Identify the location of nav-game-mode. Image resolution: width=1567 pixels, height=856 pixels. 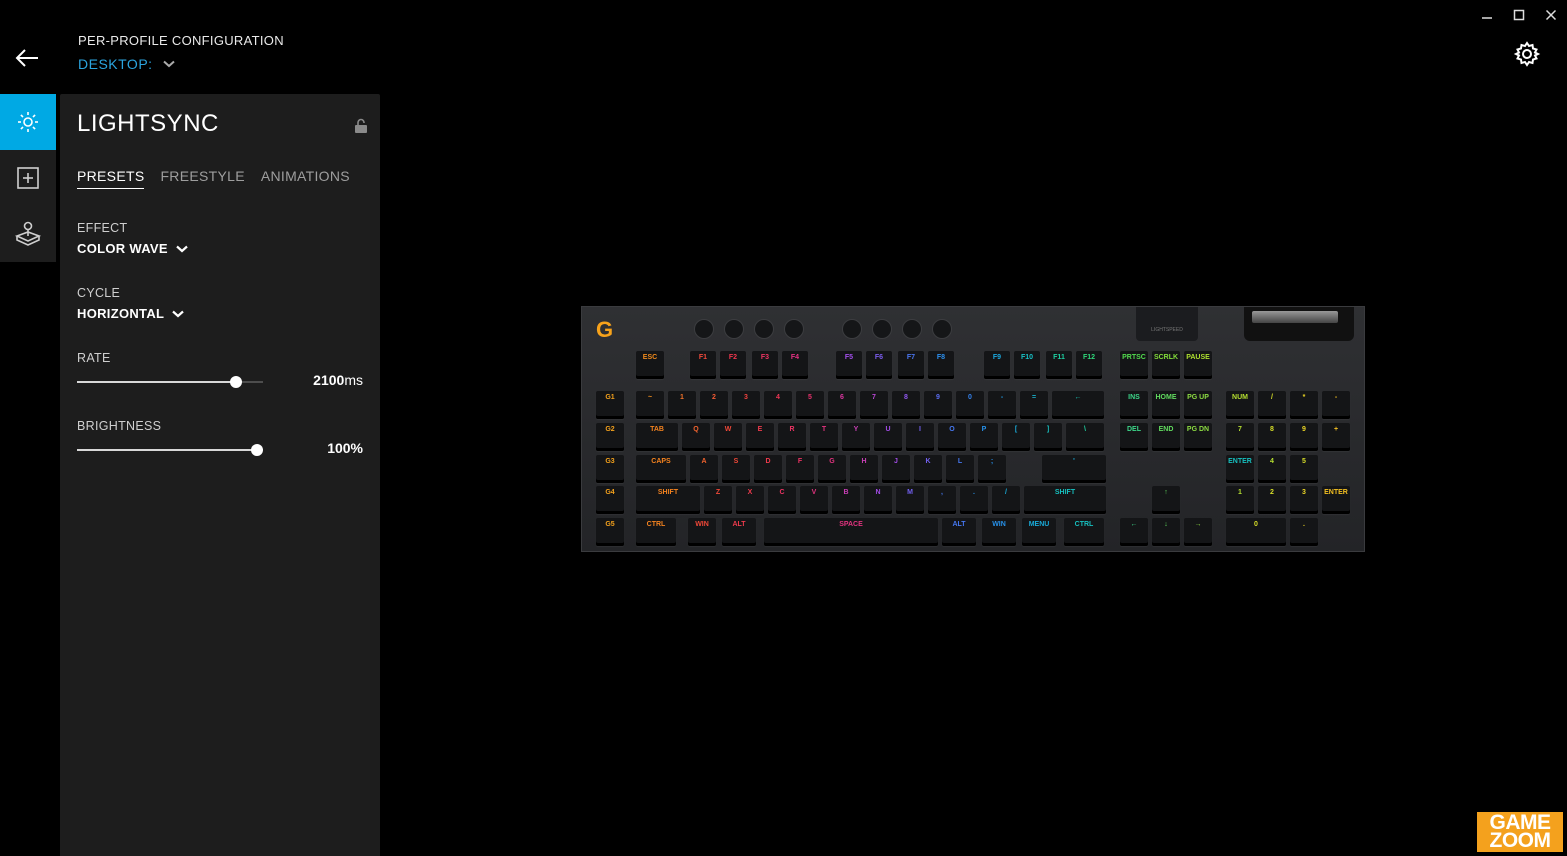
(28, 234).